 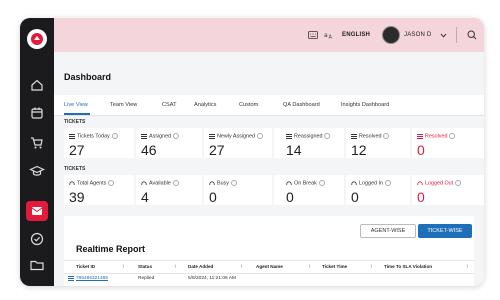 I want to click on language-label: ENGLISH, so click(x=356, y=35).